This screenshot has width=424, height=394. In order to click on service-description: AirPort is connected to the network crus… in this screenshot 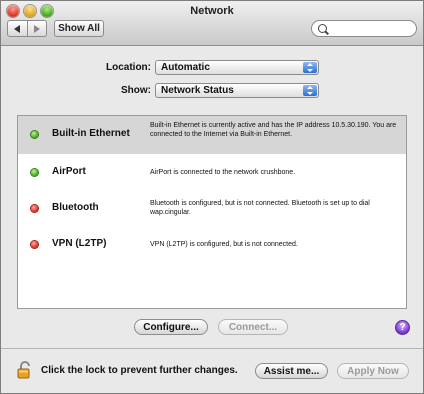, I will do `click(223, 172)`.